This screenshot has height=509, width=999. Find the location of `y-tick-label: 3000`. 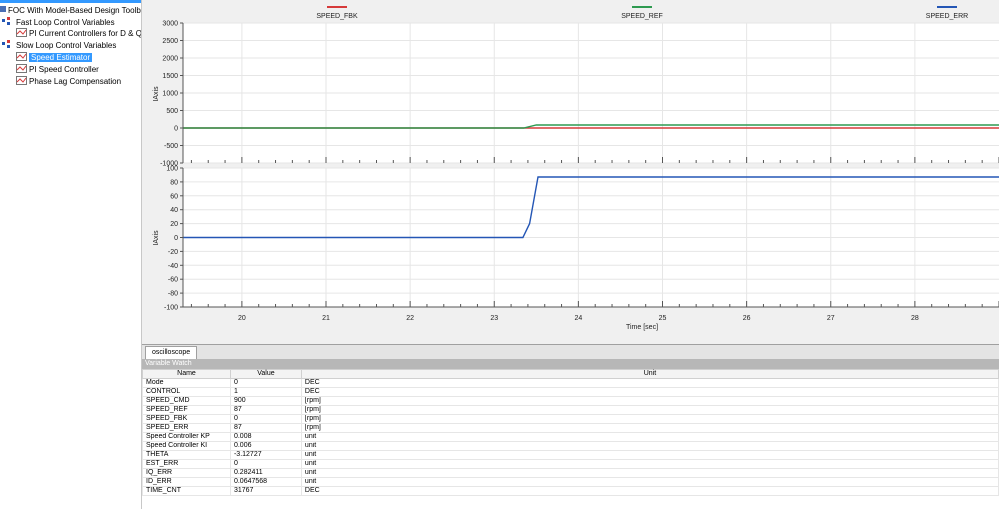

y-tick-label: 3000 is located at coordinates (170, 24).